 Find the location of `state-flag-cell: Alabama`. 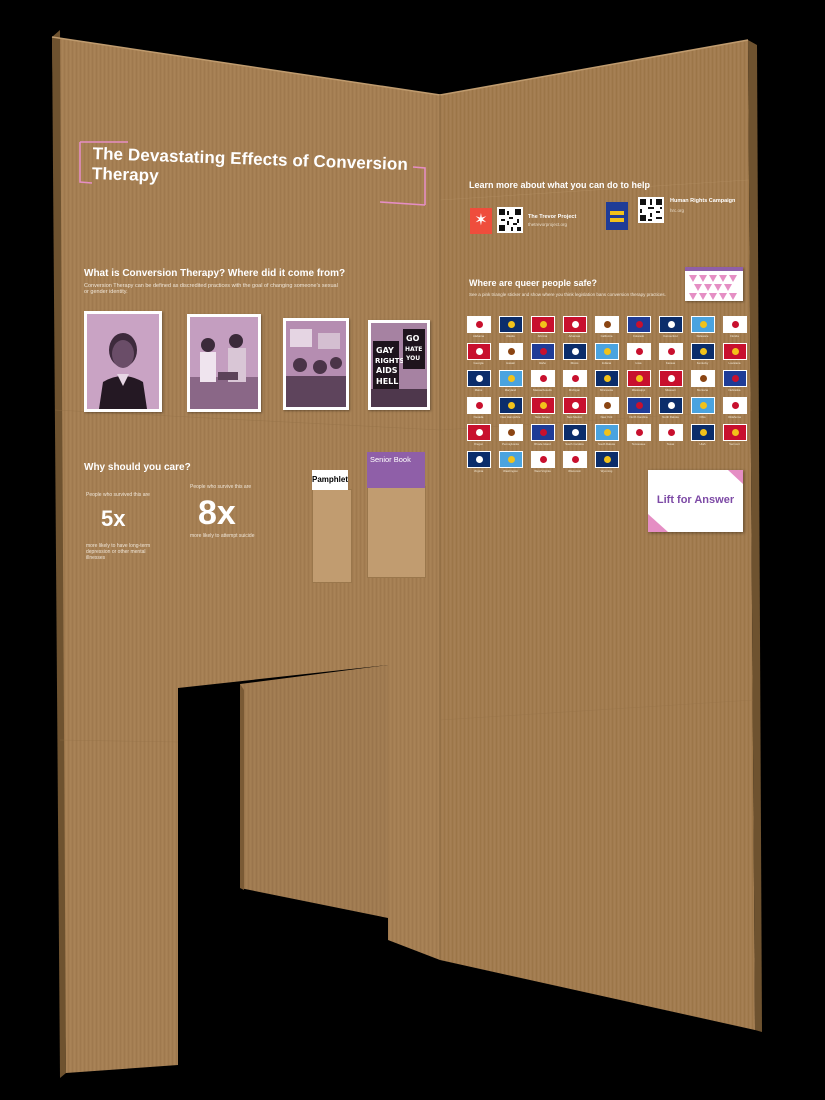

state-flag-cell: Alabama is located at coordinates (478, 327).